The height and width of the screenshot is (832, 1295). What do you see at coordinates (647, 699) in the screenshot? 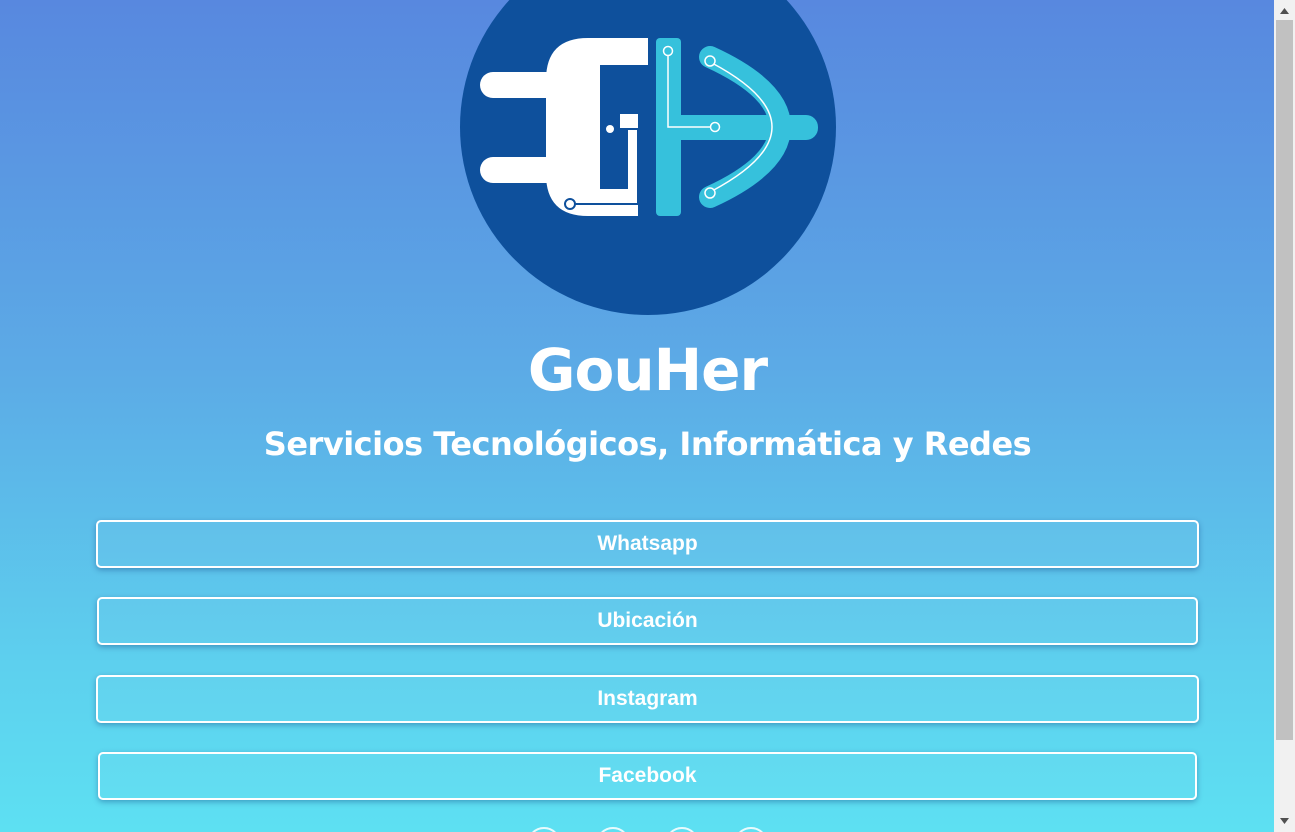
I see `instagram-link-button: Instagram` at bounding box center [647, 699].